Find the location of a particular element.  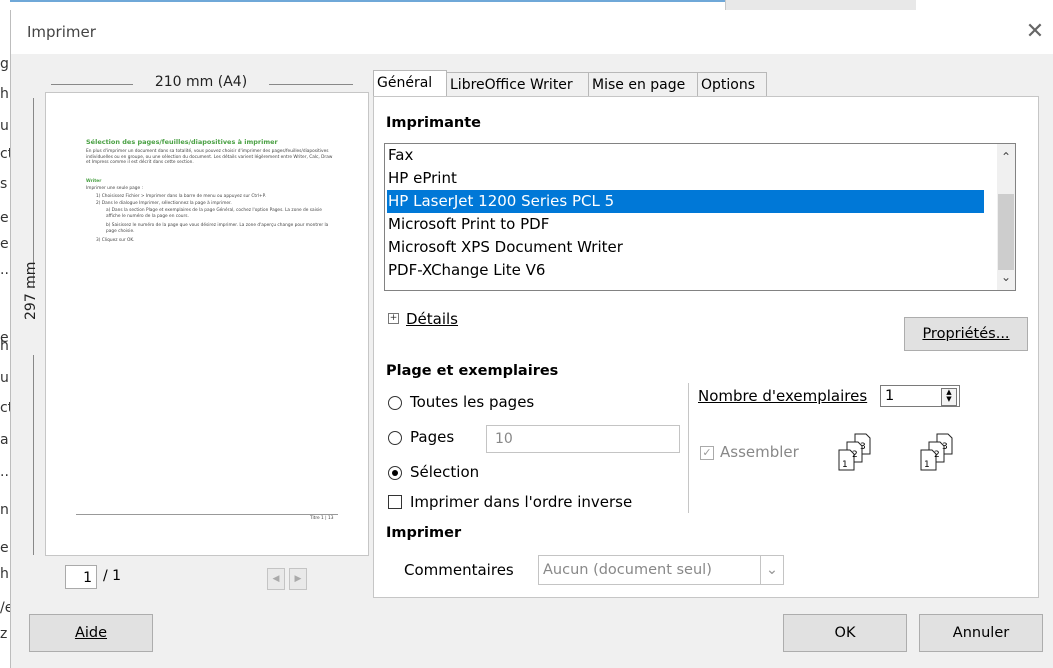

ok-button: OK is located at coordinates (845, 633).